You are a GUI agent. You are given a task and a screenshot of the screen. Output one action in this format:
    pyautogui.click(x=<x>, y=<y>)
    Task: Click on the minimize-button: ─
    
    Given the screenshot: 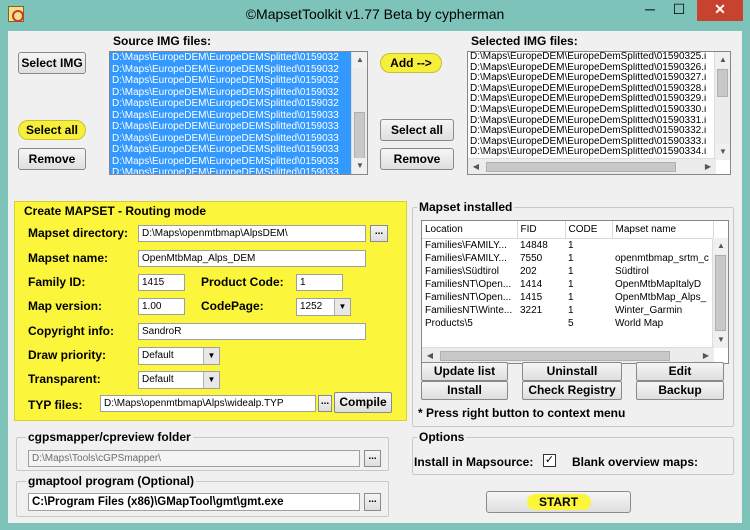 What is the action you would take?
    pyautogui.click(x=650, y=10)
    